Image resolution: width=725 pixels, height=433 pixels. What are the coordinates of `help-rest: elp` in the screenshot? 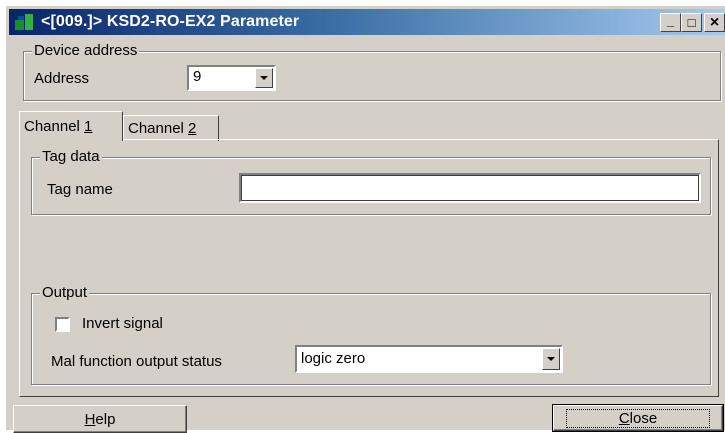 It's located at (105, 419).